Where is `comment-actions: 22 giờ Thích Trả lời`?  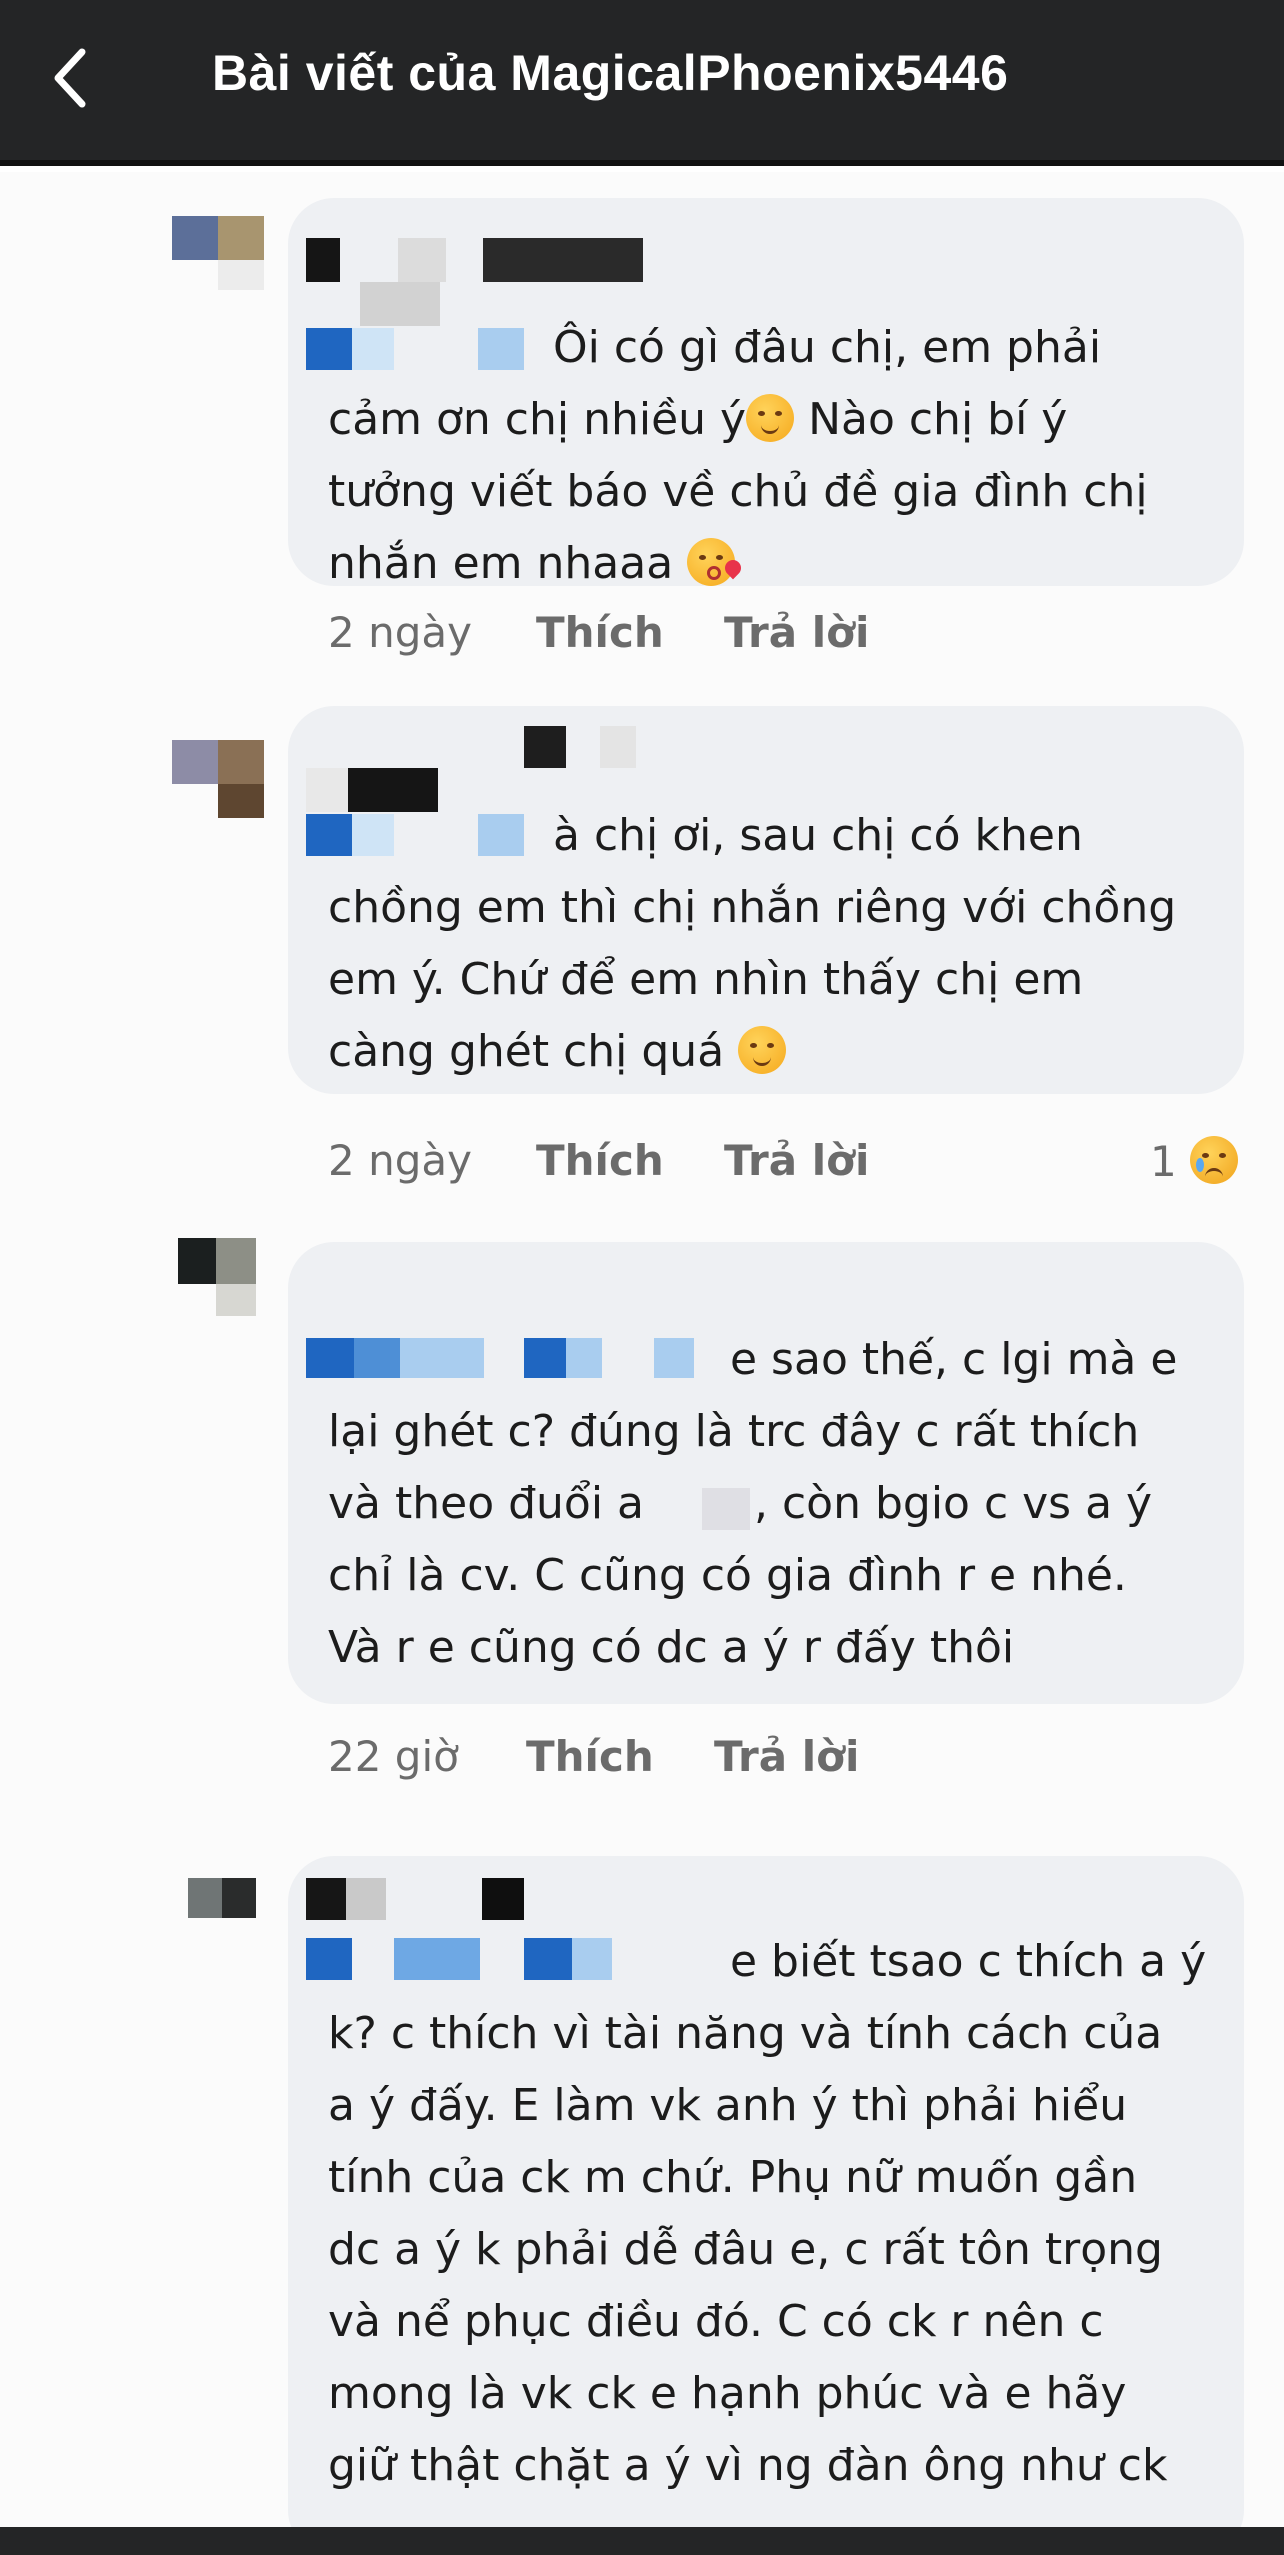
comment-actions: 22 giờ Thích Trả lời is located at coordinates (778, 1762).